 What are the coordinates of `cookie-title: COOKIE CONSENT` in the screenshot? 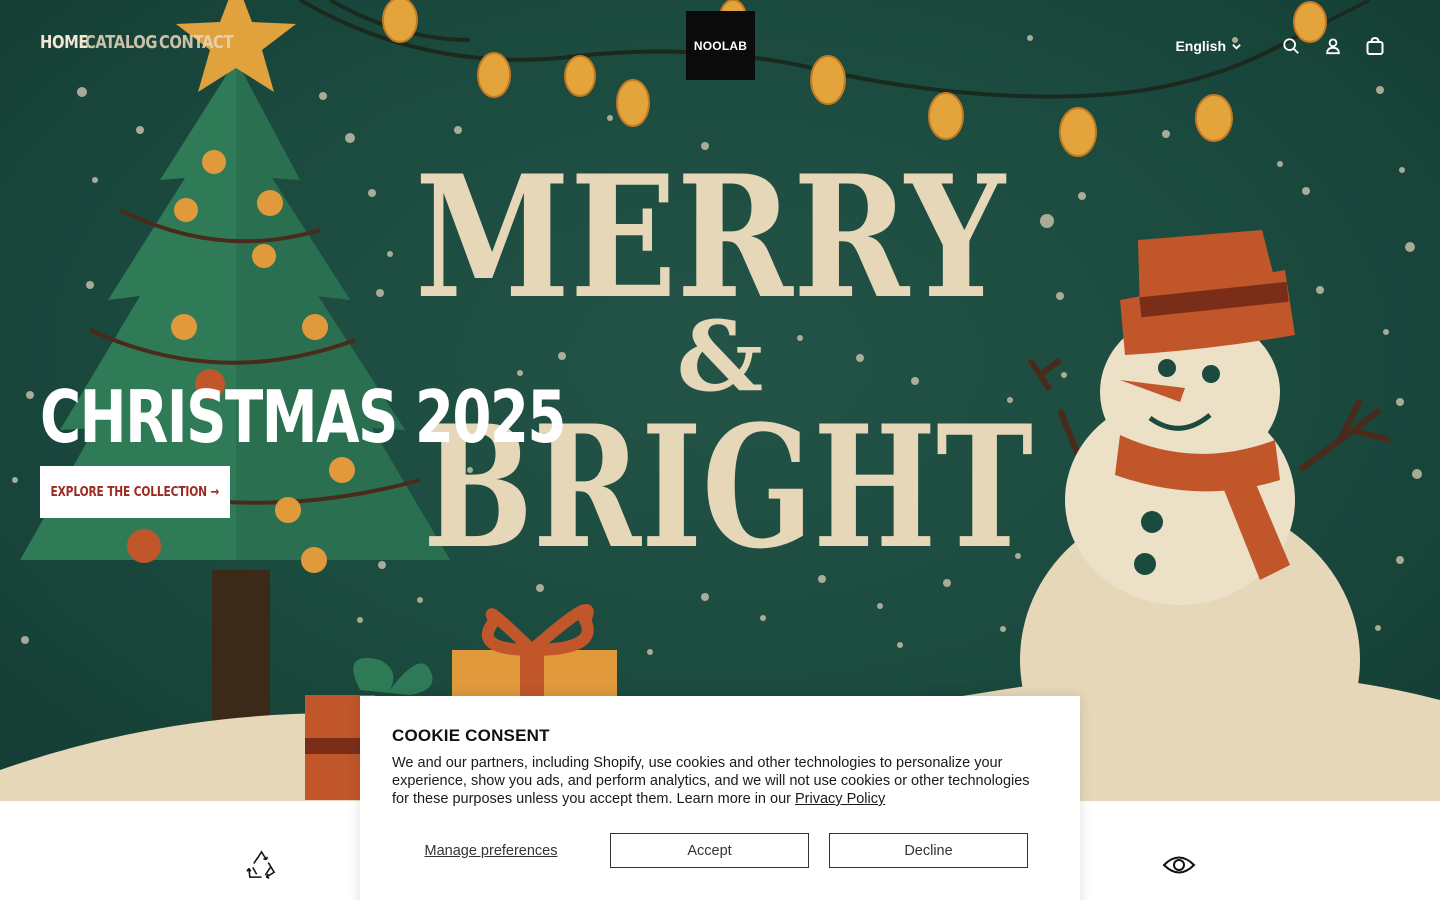 It's located at (471, 735).